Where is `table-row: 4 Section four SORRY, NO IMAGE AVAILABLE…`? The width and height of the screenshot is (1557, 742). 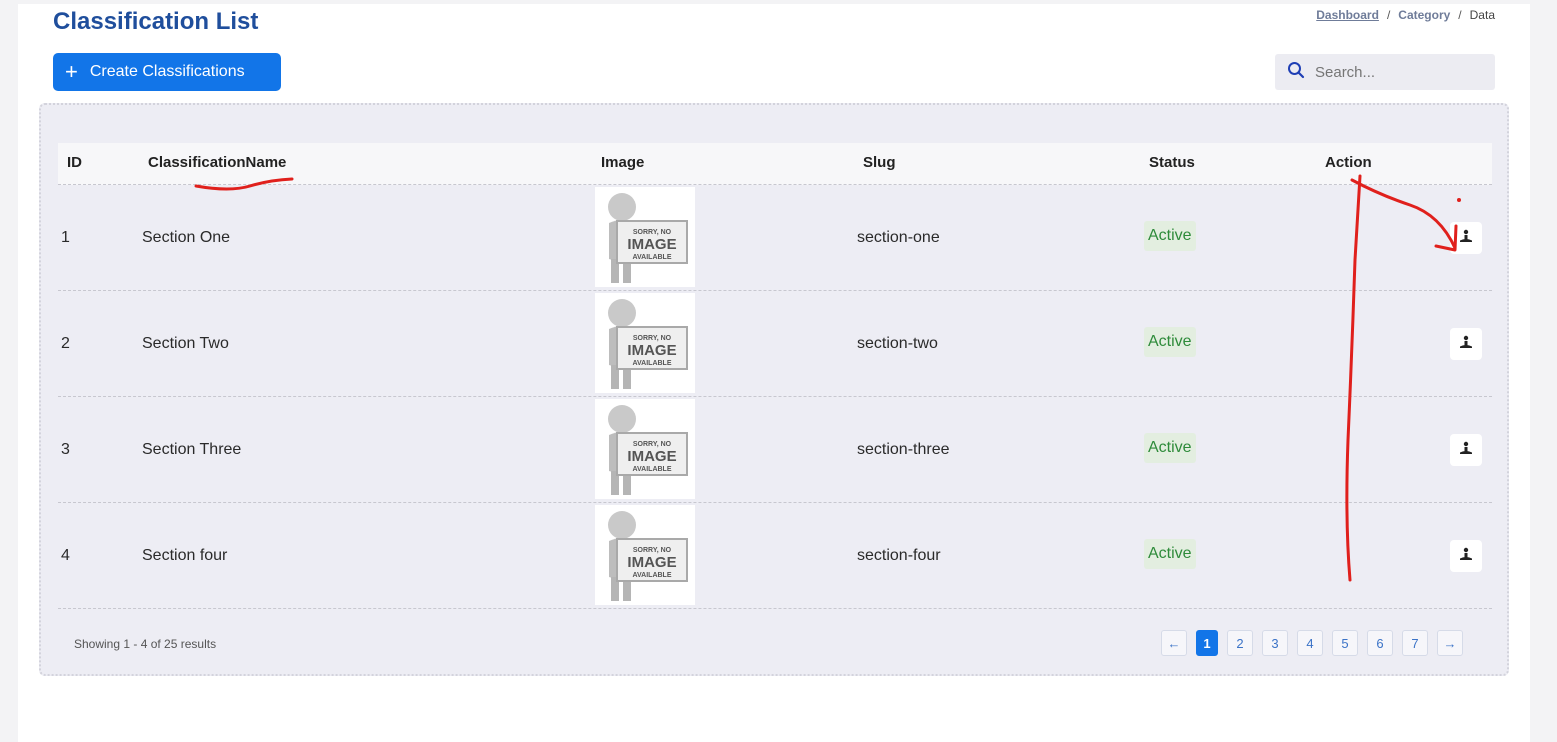
table-row: 4 Section four SORRY, NO IMAGE AVAILABLE… is located at coordinates (775, 556).